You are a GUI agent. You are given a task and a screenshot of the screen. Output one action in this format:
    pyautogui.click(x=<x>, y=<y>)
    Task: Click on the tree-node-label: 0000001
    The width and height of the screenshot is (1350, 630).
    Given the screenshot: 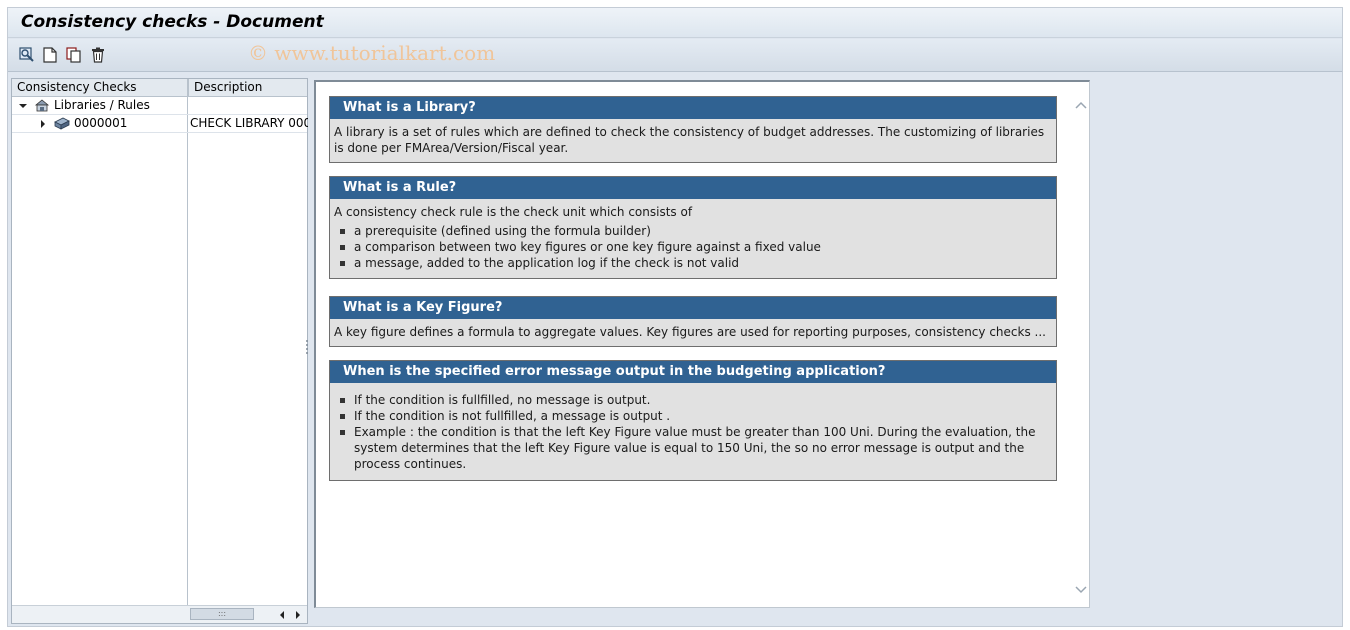 What is the action you would take?
    pyautogui.click(x=101, y=123)
    